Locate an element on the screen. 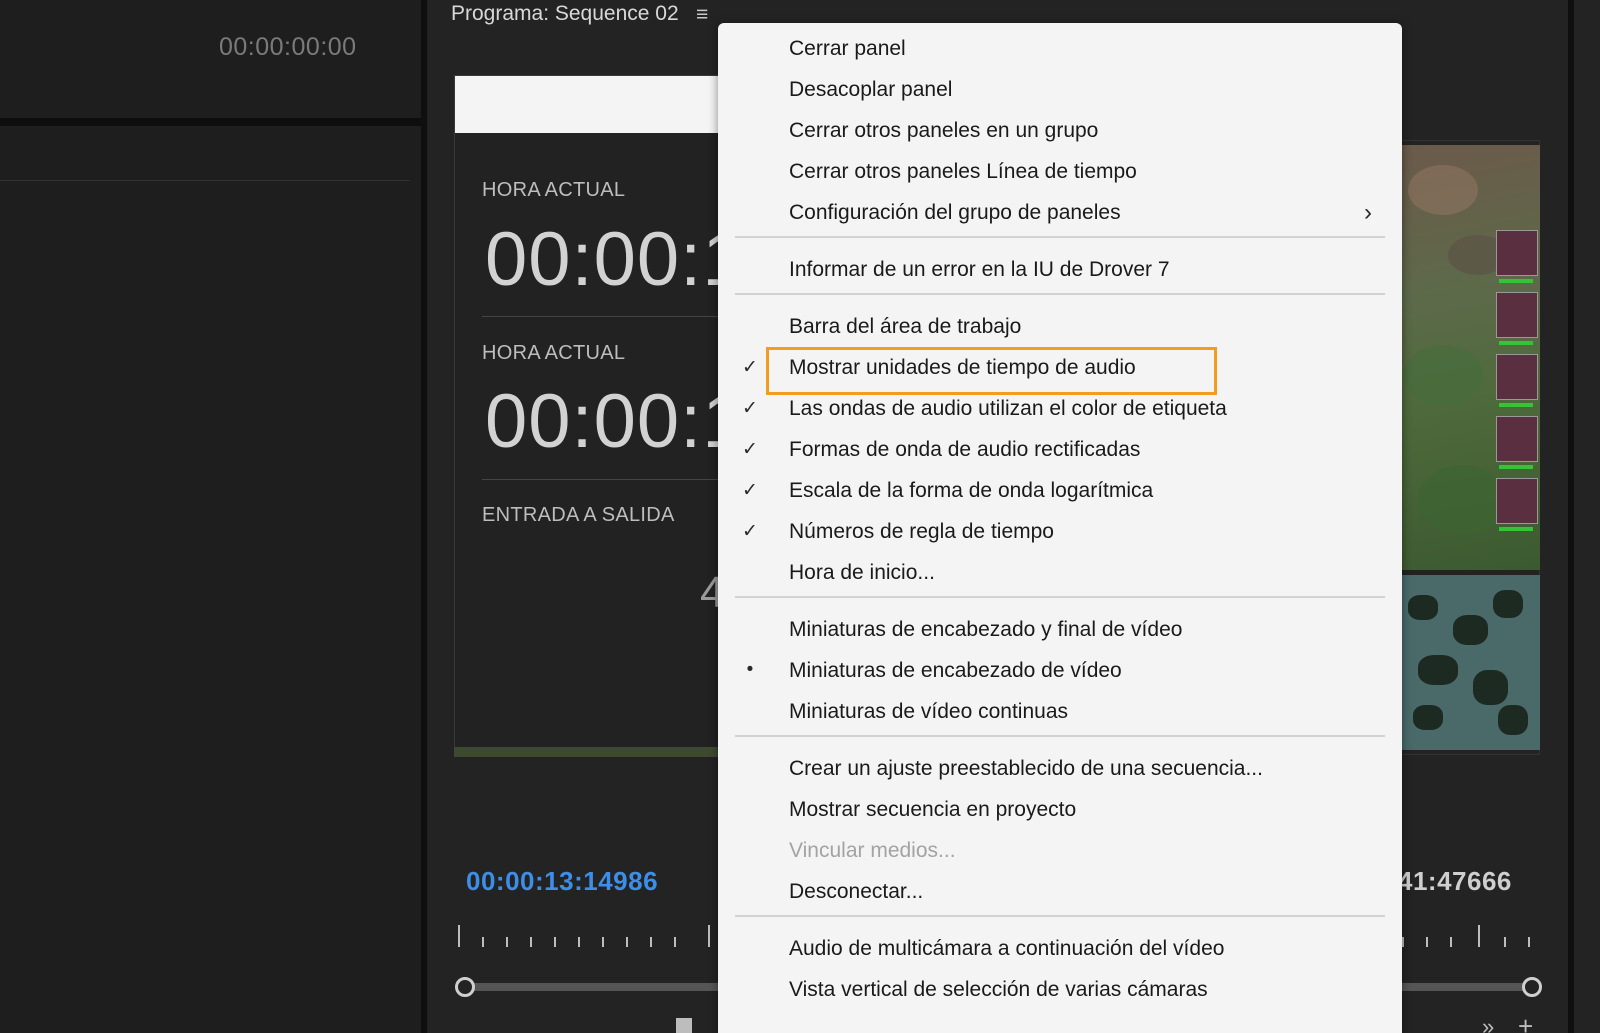  scrollbar-handle-left is located at coordinates (465, 987).